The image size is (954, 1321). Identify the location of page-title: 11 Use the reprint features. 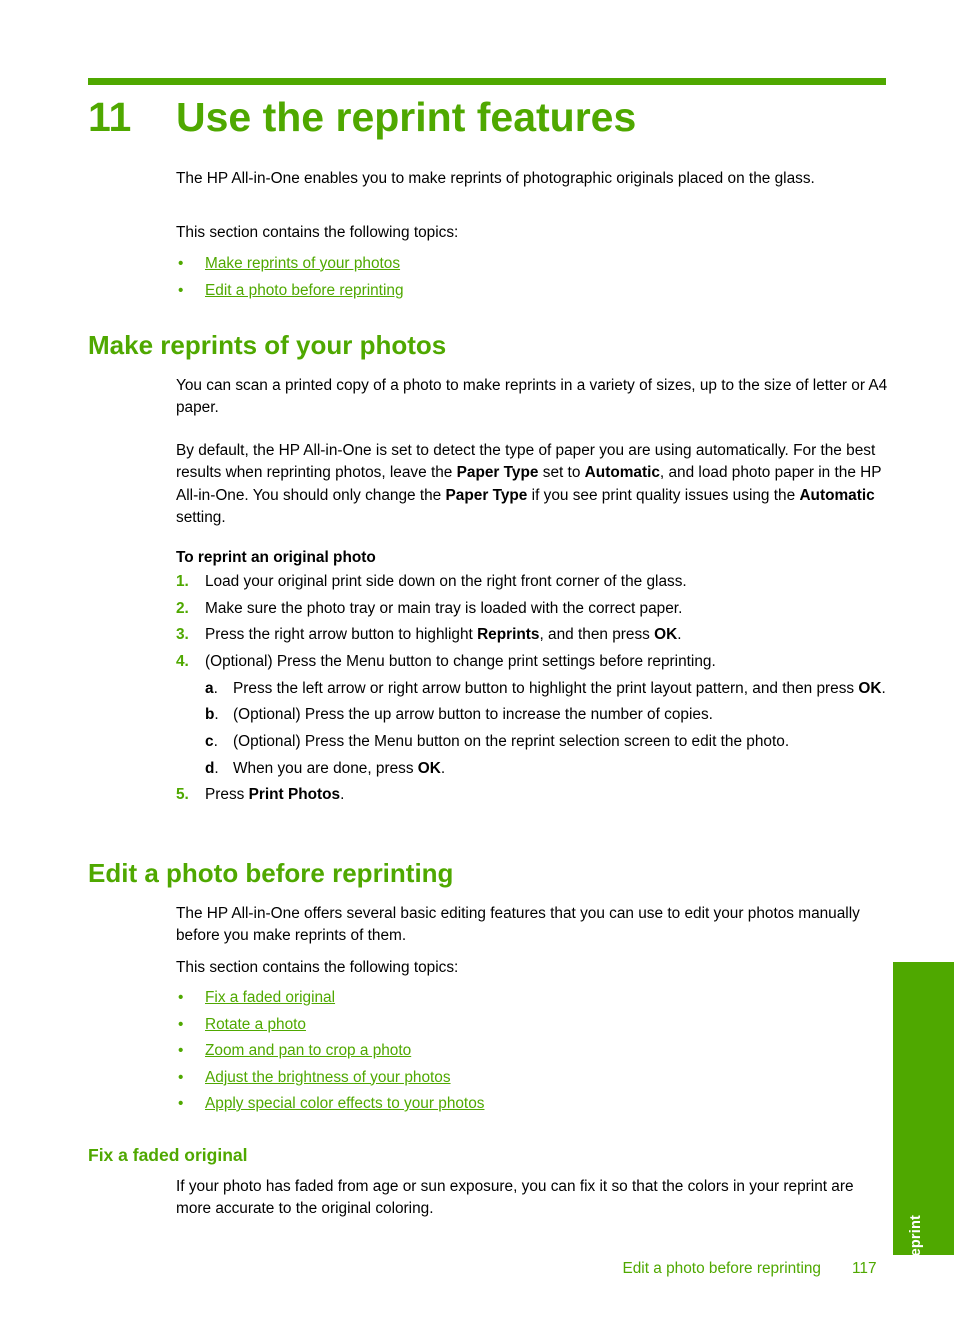
(488, 121).